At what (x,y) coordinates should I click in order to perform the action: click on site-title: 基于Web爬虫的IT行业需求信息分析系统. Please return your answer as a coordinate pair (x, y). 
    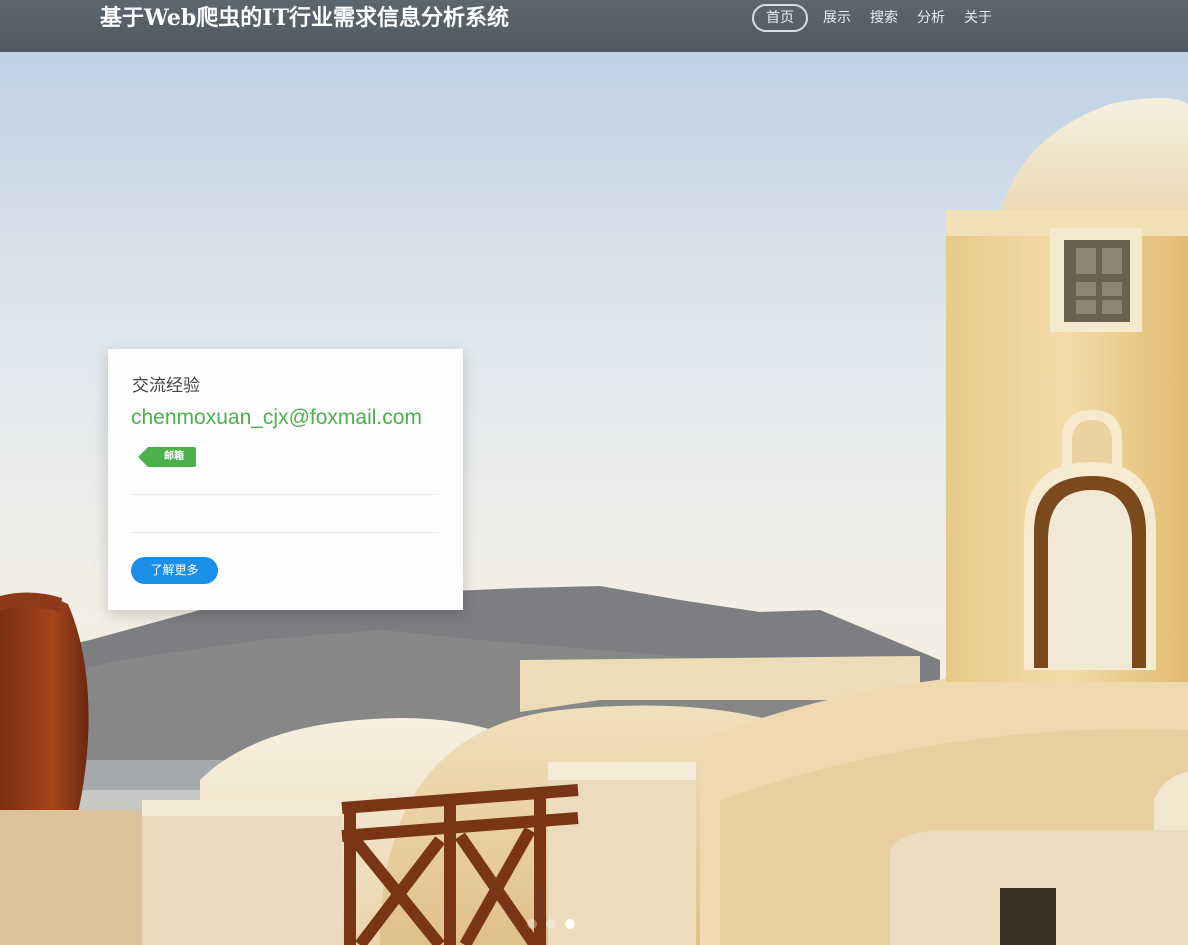
    Looking at the image, I should click on (304, 18).